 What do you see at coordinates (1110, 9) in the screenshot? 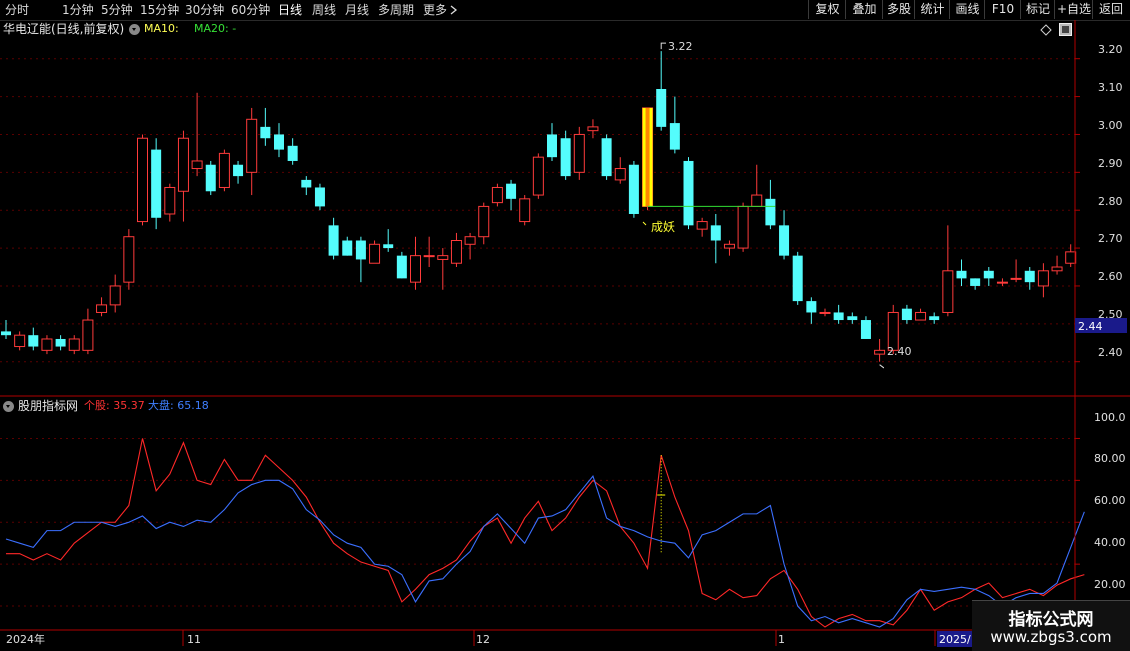
I see `back-button: 返回` at bounding box center [1110, 9].